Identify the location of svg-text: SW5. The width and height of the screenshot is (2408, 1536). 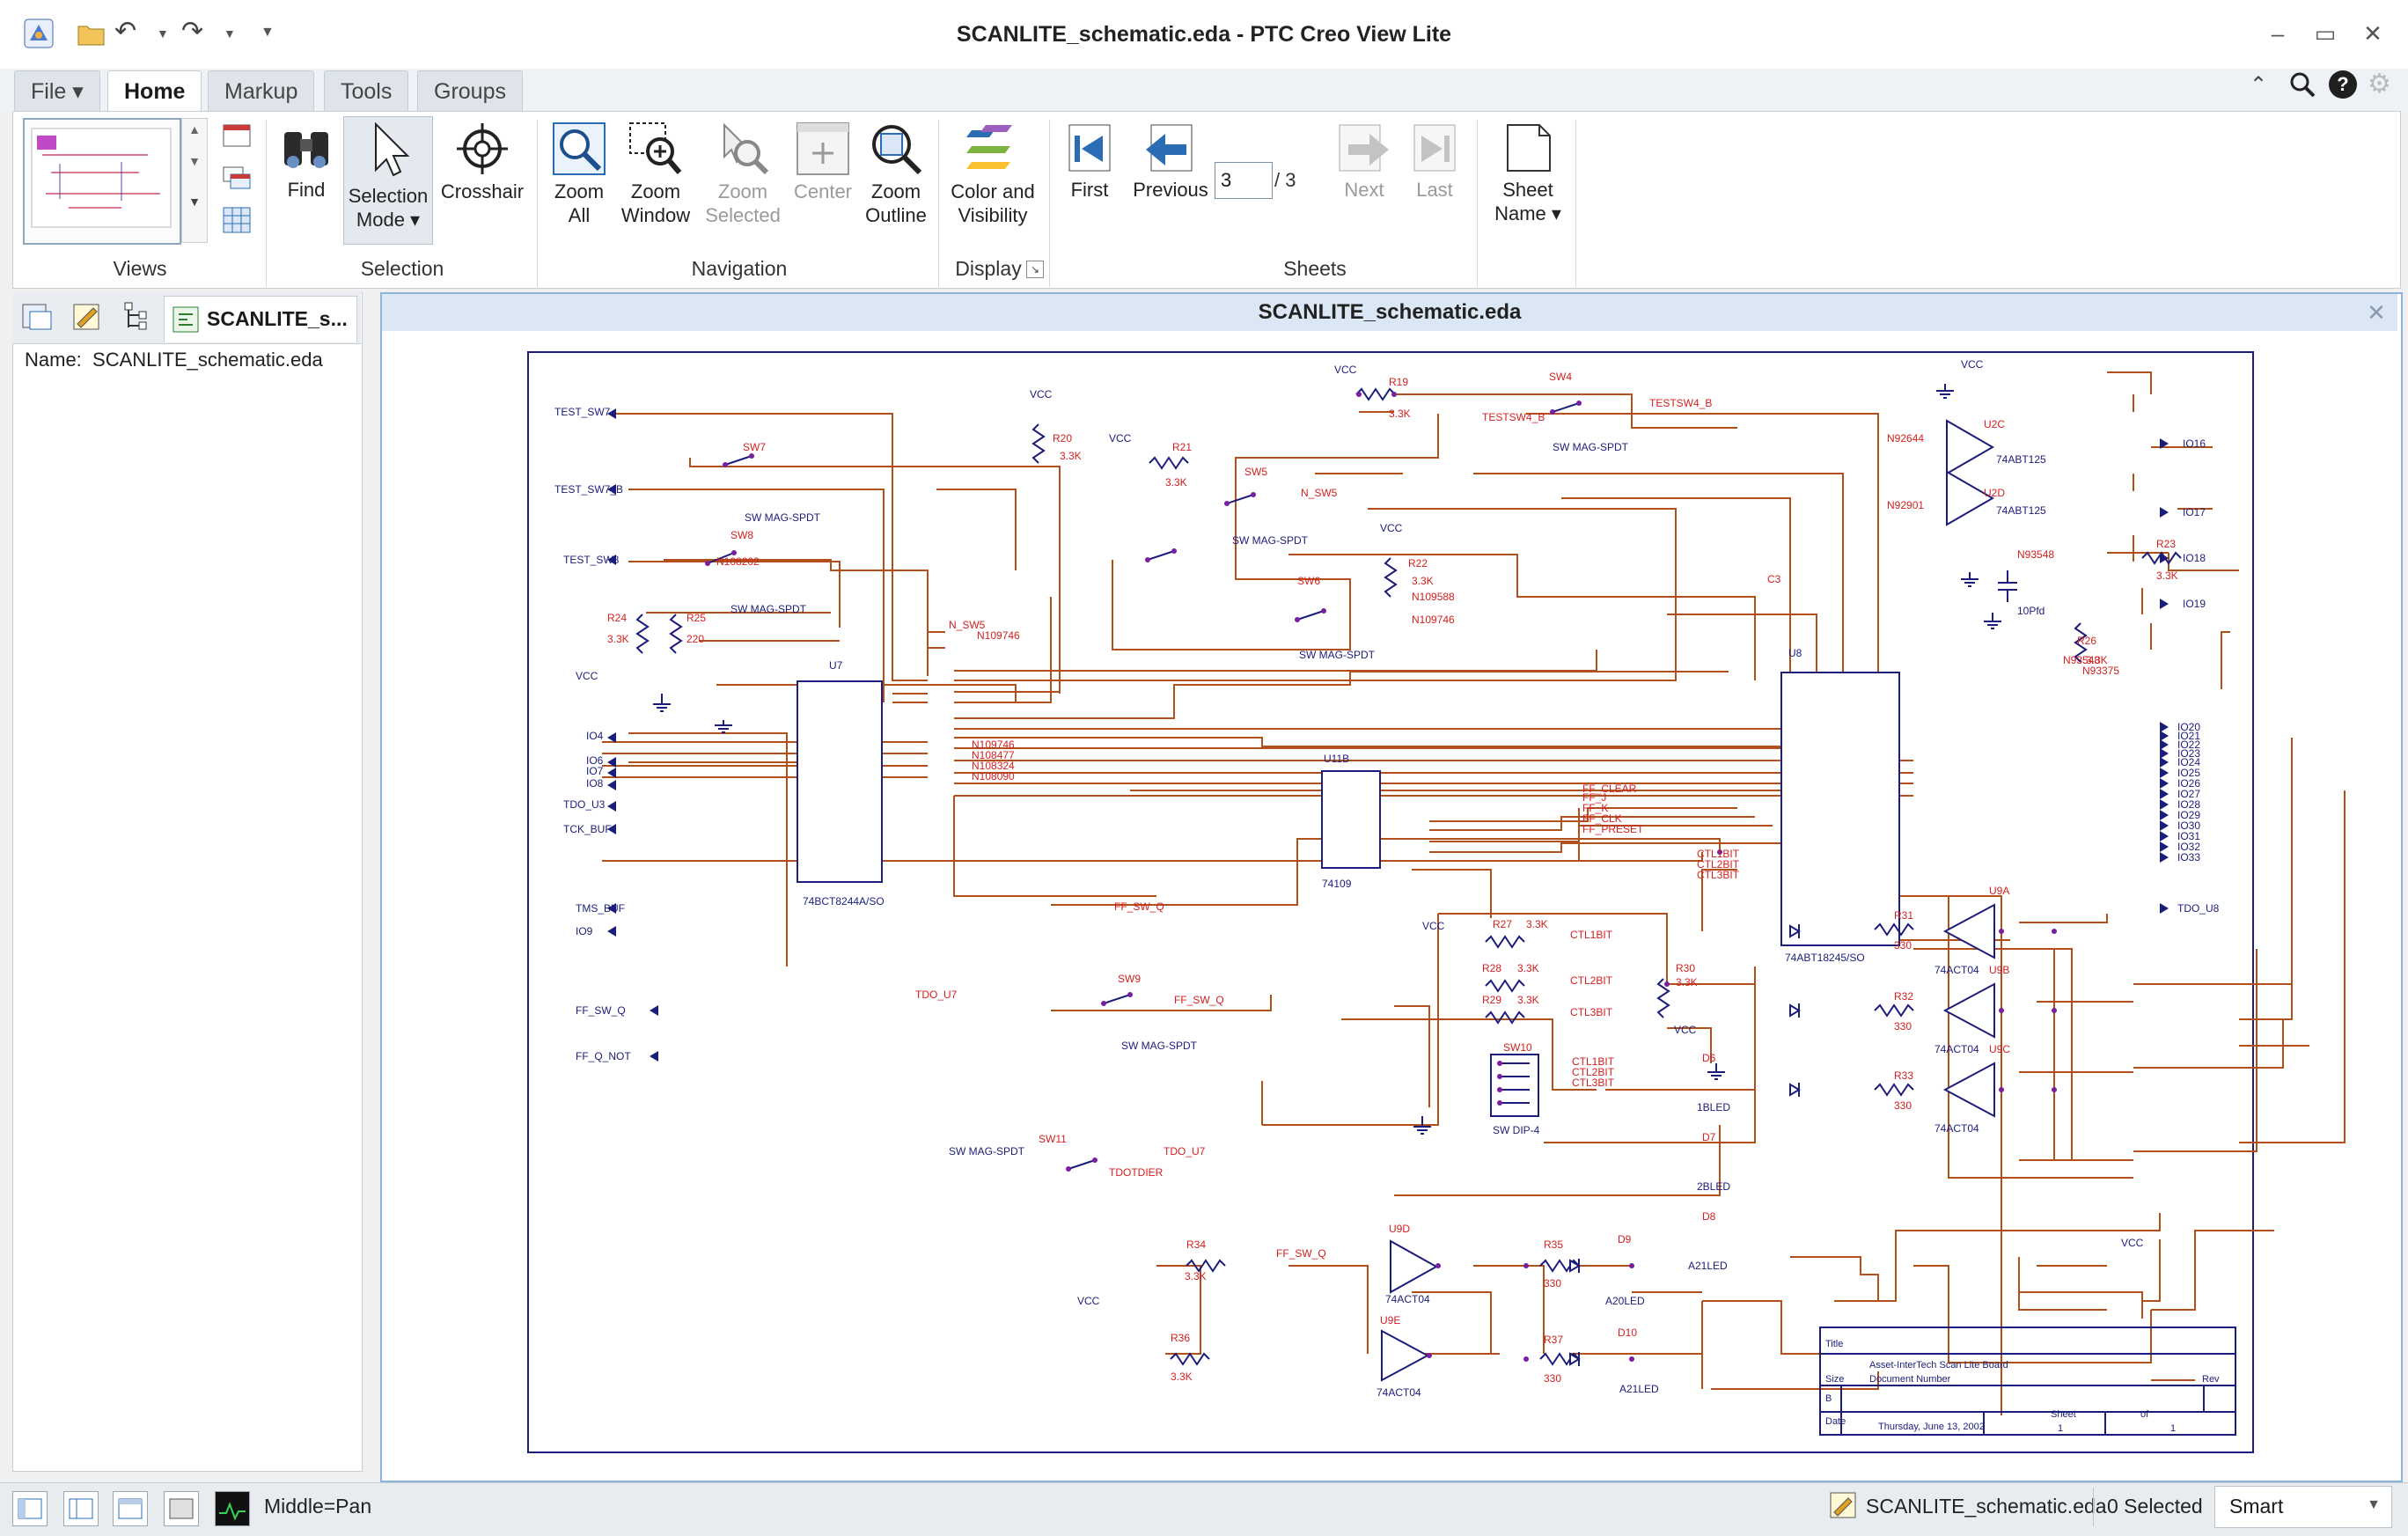
(1255, 472).